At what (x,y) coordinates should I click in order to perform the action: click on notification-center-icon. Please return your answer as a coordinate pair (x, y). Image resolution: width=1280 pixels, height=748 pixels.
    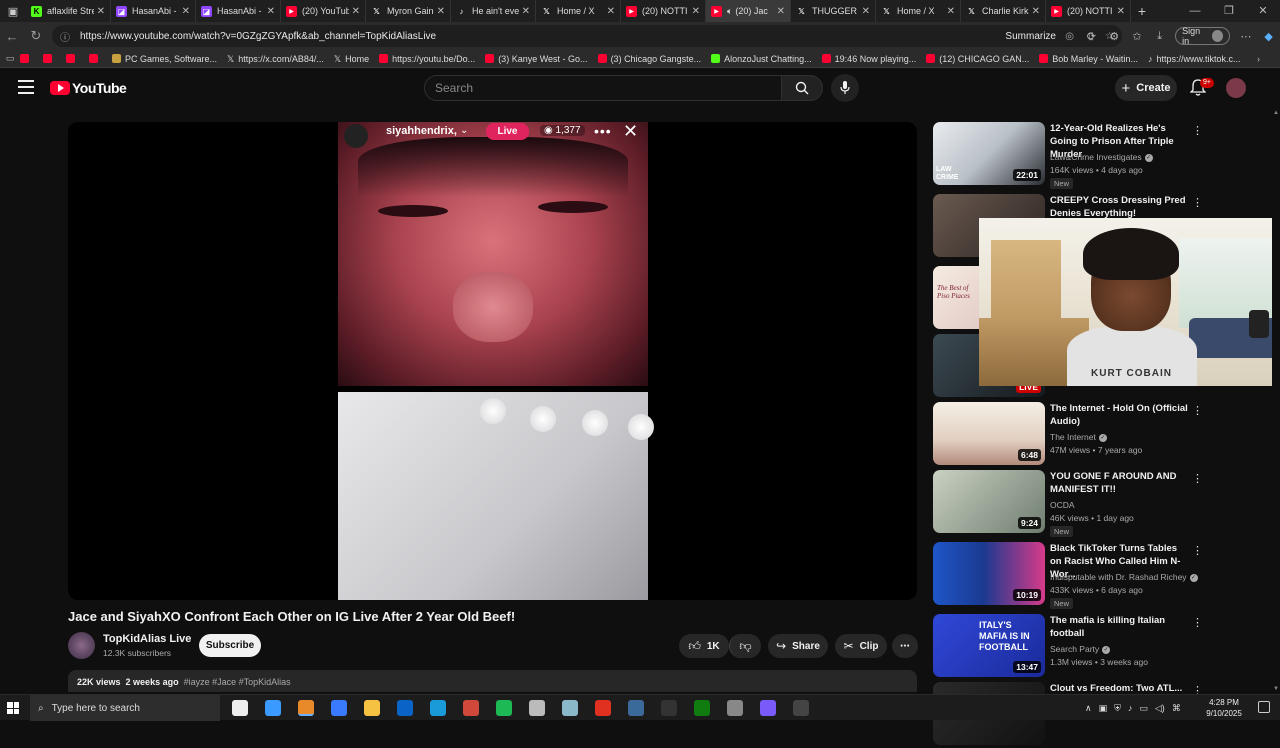
    Looking at the image, I should click on (1264, 707).